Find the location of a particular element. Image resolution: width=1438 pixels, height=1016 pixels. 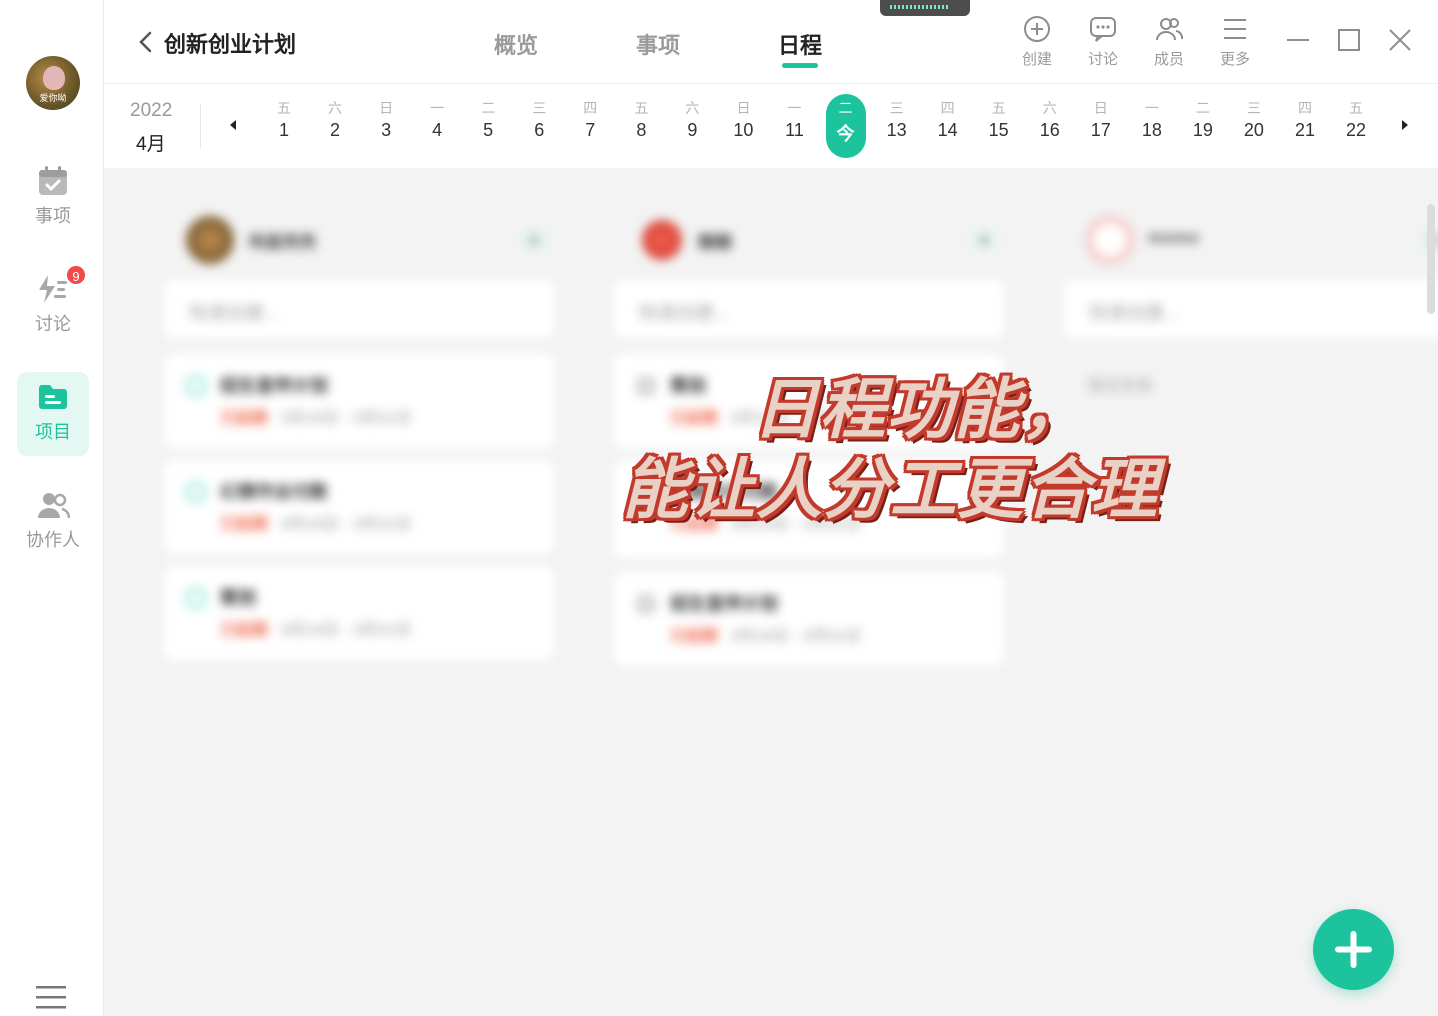

day-number: 8 is located at coordinates (641, 130).